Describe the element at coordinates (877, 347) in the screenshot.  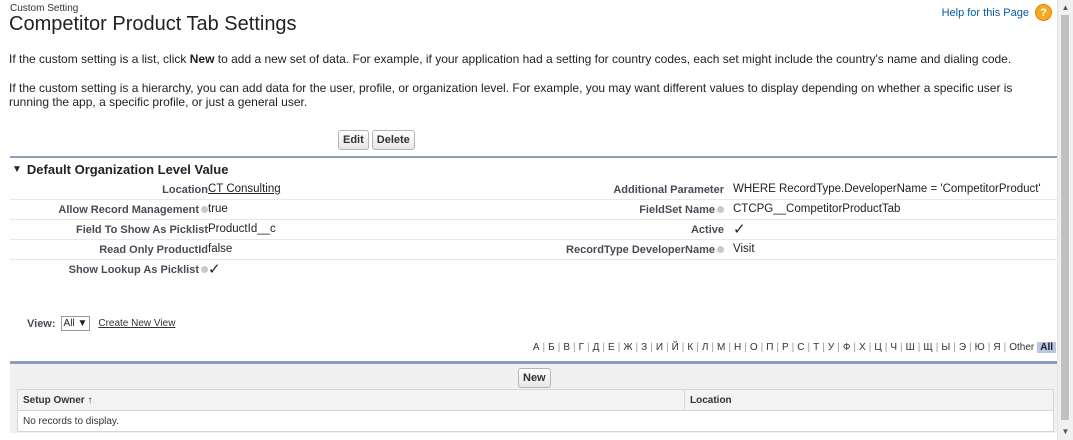
I see `alphabet-letter-22: Ц` at that location.